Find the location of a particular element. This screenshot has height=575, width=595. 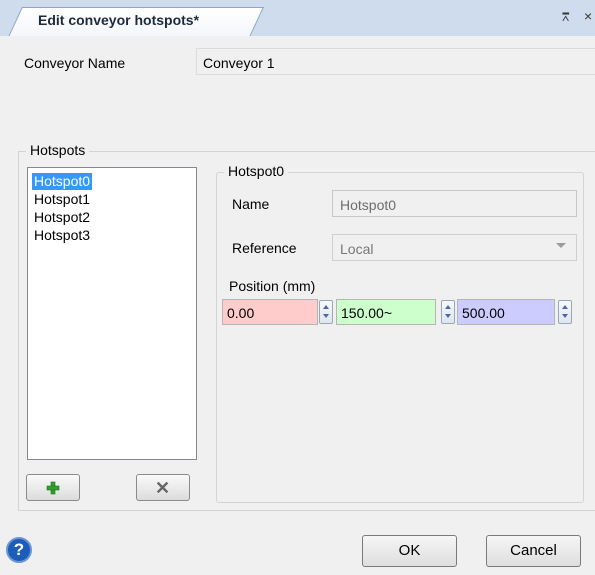

hotspot-name-label: Name is located at coordinates (251, 204).